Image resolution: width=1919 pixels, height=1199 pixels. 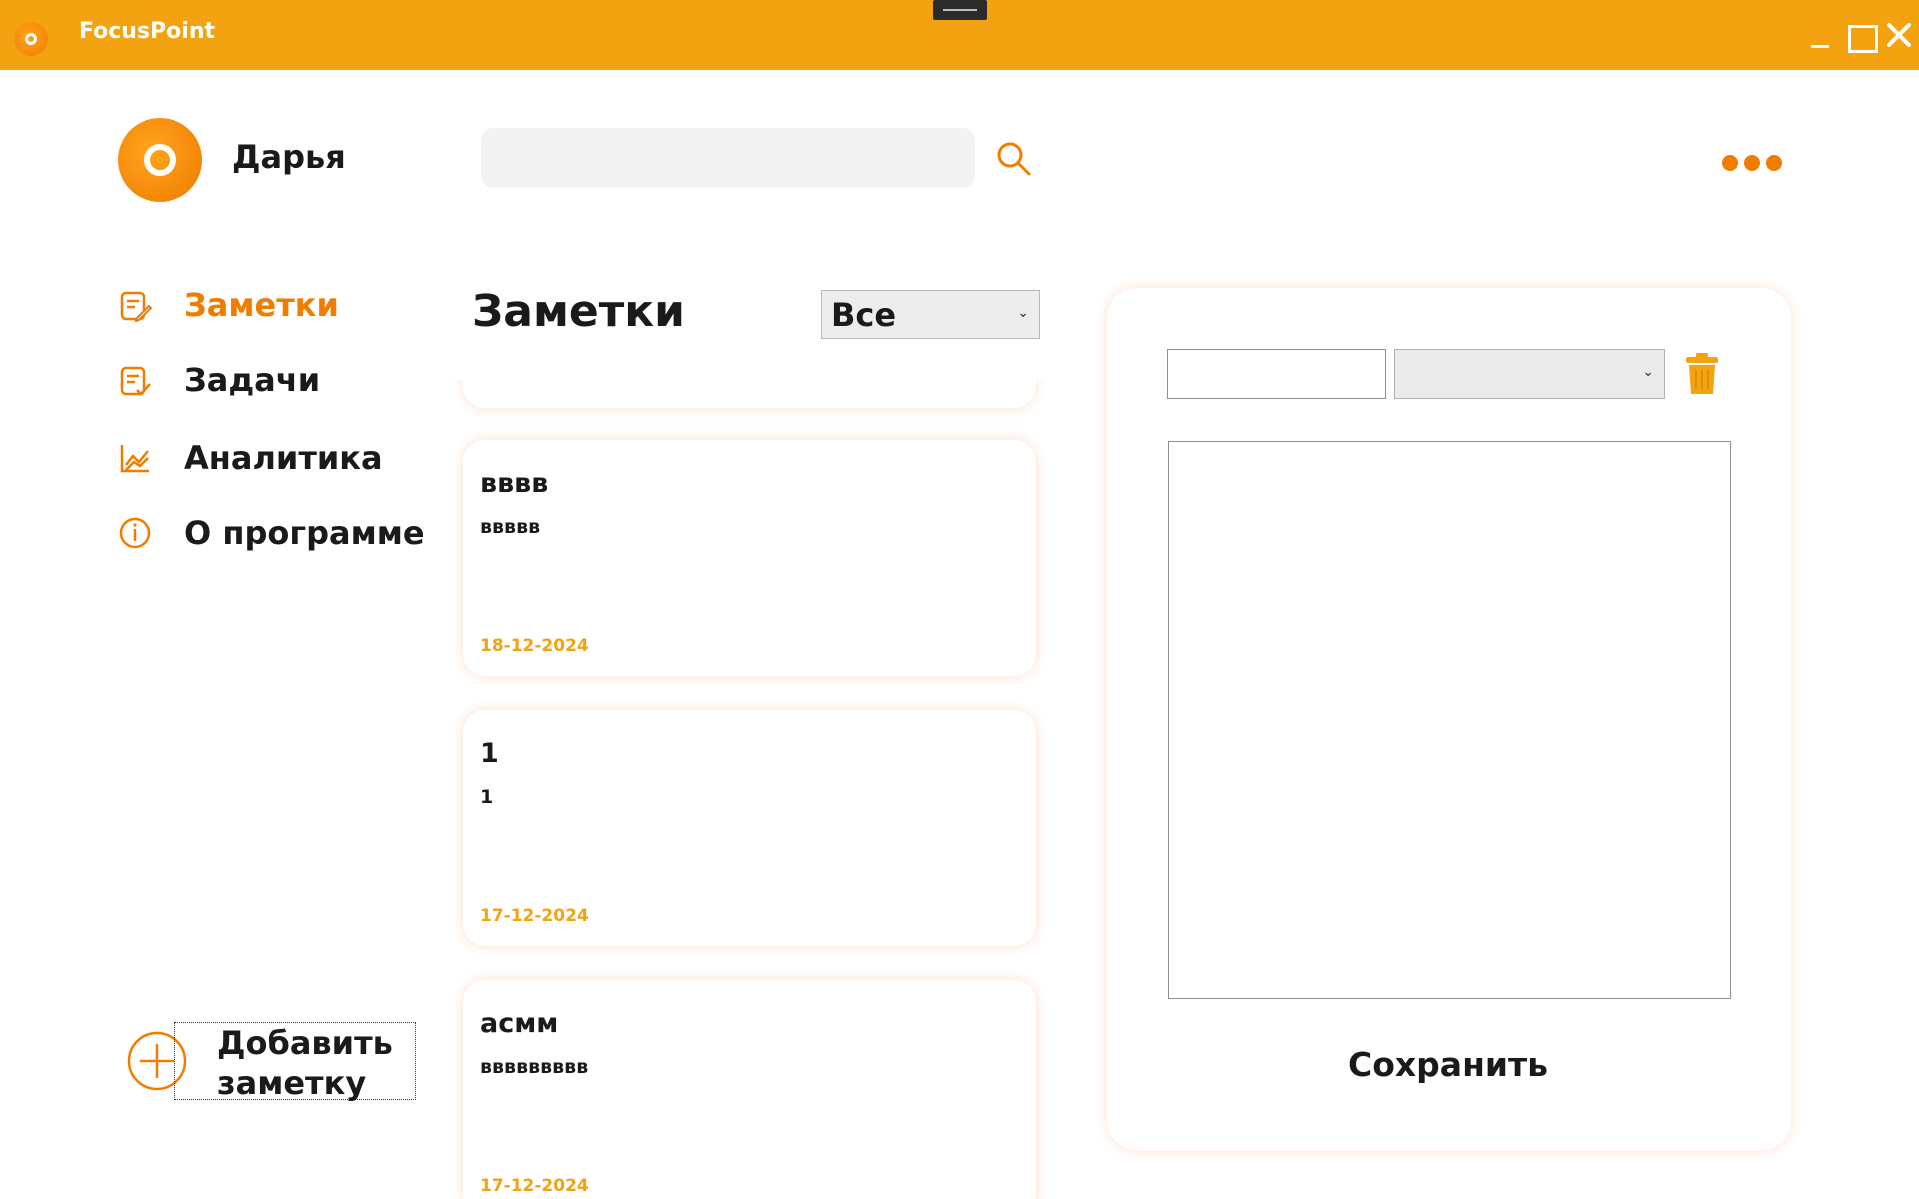 I want to click on add-note-label: Добавить заметку, so click(x=295, y=1062).